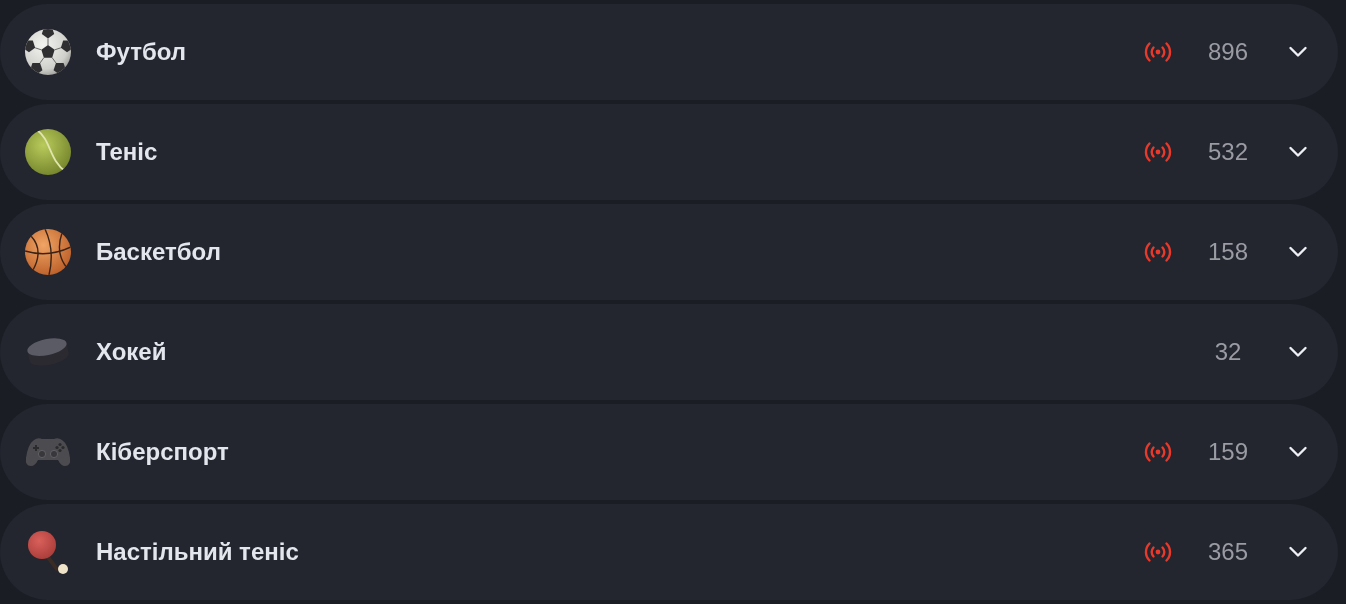 This screenshot has width=1346, height=604. What do you see at coordinates (1227, 52) in the screenshot?
I see `event-count: 896` at bounding box center [1227, 52].